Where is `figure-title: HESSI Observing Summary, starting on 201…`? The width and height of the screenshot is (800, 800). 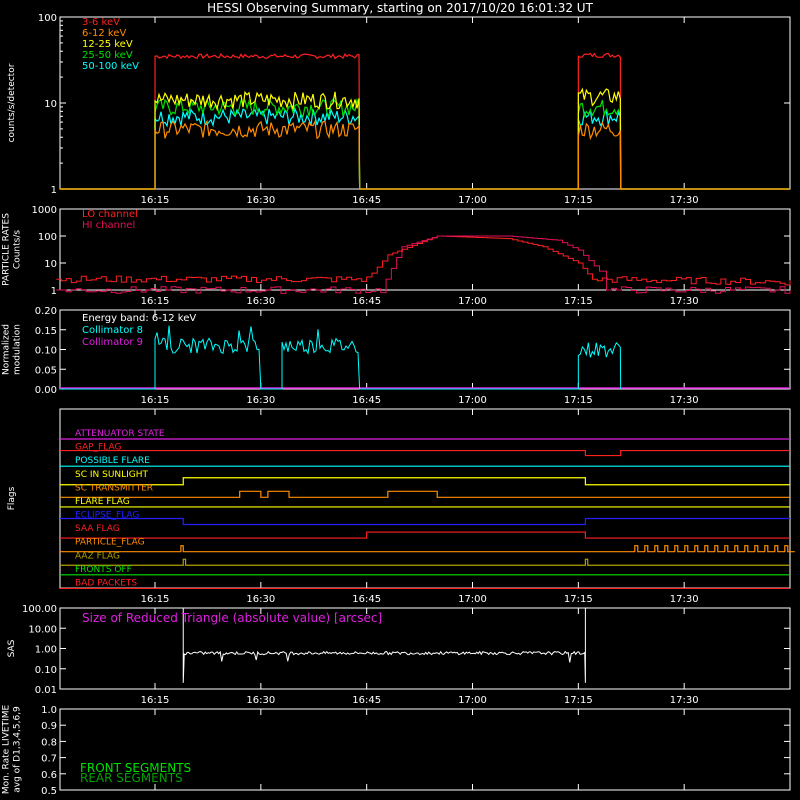 figure-title: HESSI Observing Summary, starting on 201… is located at coordinates (400, 8).